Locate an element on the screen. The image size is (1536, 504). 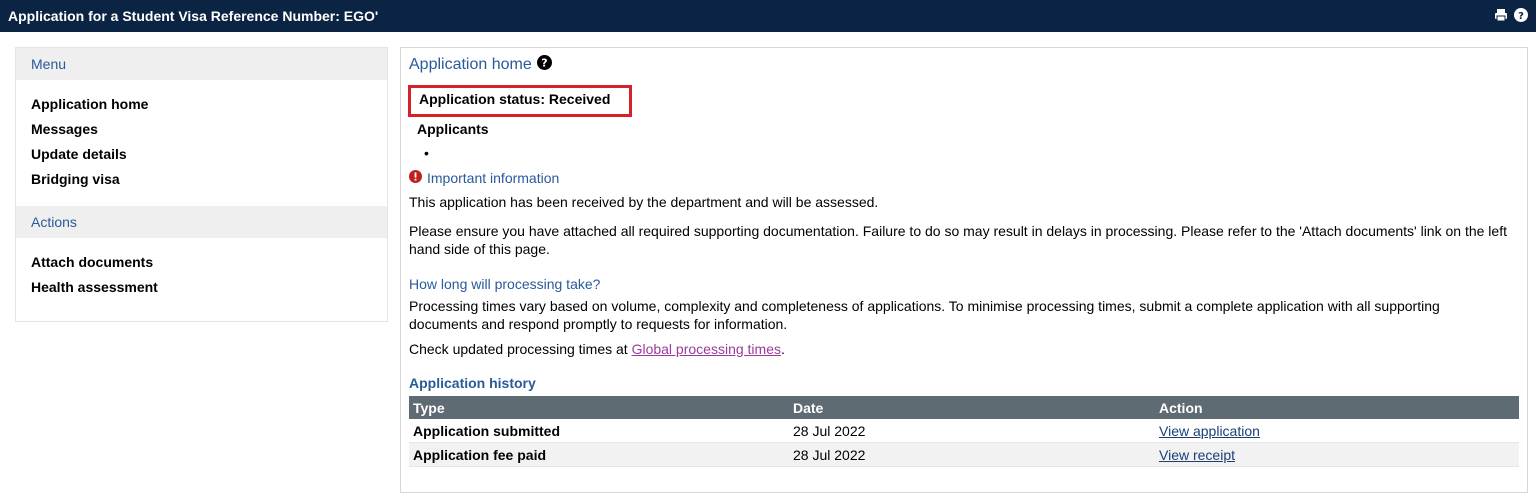
application-status: Application status: Received is located at coordinates (520, 101).